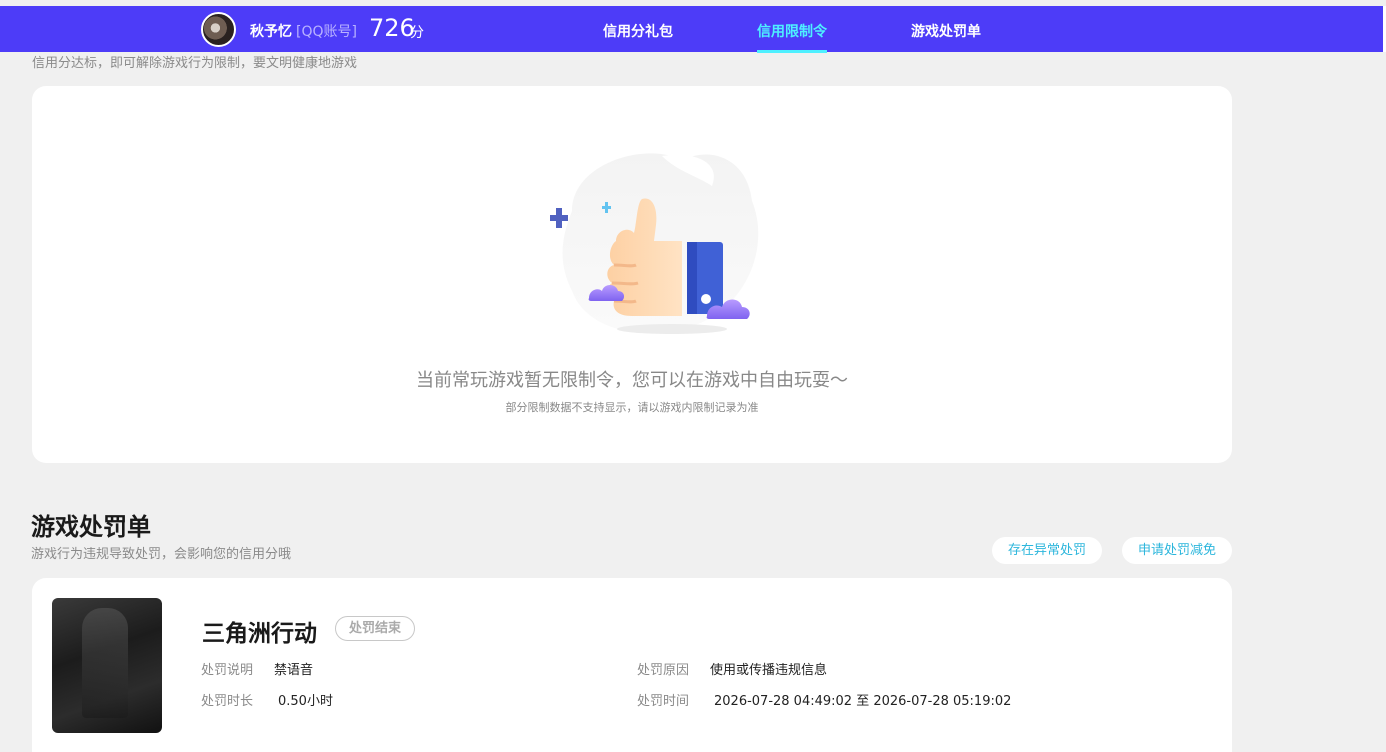  Describe the element at coordinates (663, 670) in the screenshot. I see `penalty-reason-label: 处罚原因` at that location.